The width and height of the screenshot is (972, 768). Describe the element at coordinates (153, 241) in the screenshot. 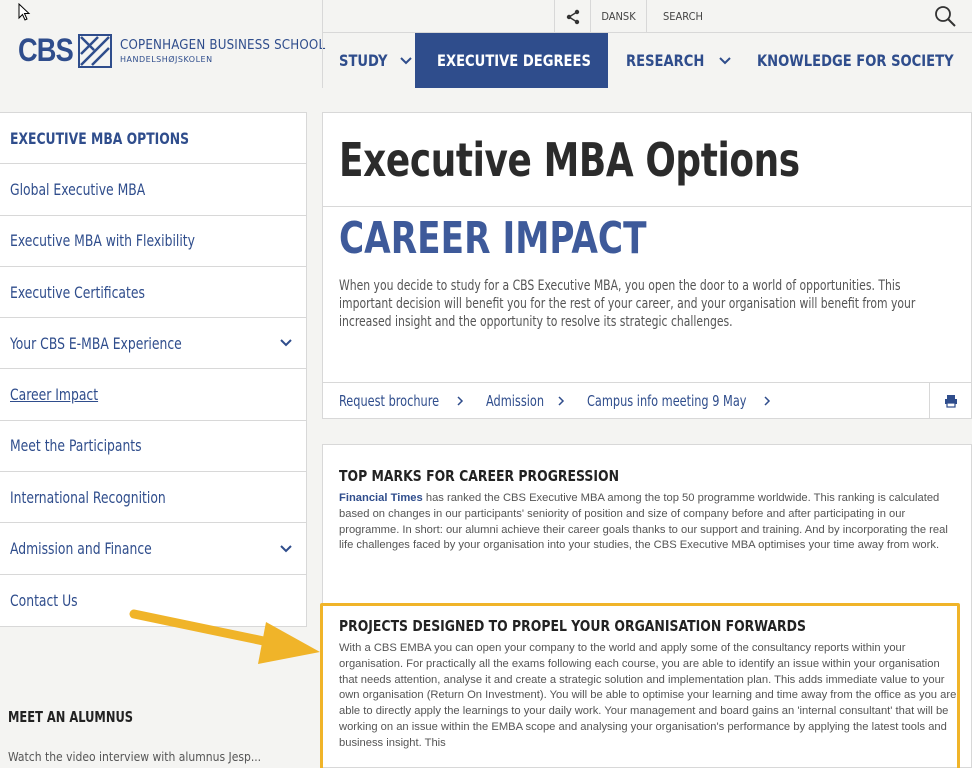

I see `sidebar-item-executive-mba-flexibility: Executive MBA with Flexibility` at that location.